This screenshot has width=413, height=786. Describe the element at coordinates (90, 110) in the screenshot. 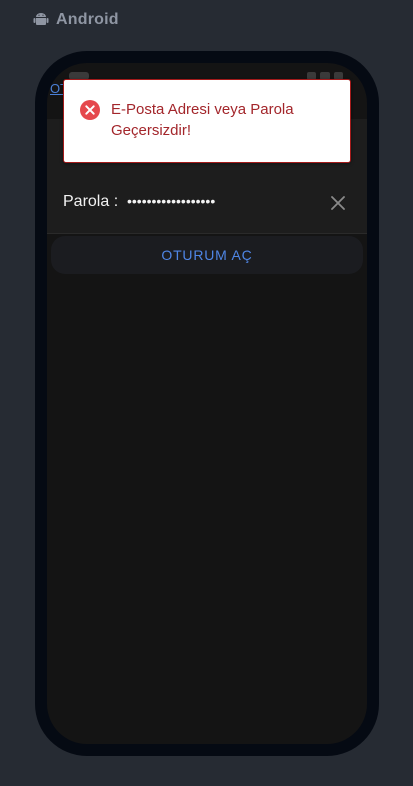

I see `error-circle-icon` at that location.